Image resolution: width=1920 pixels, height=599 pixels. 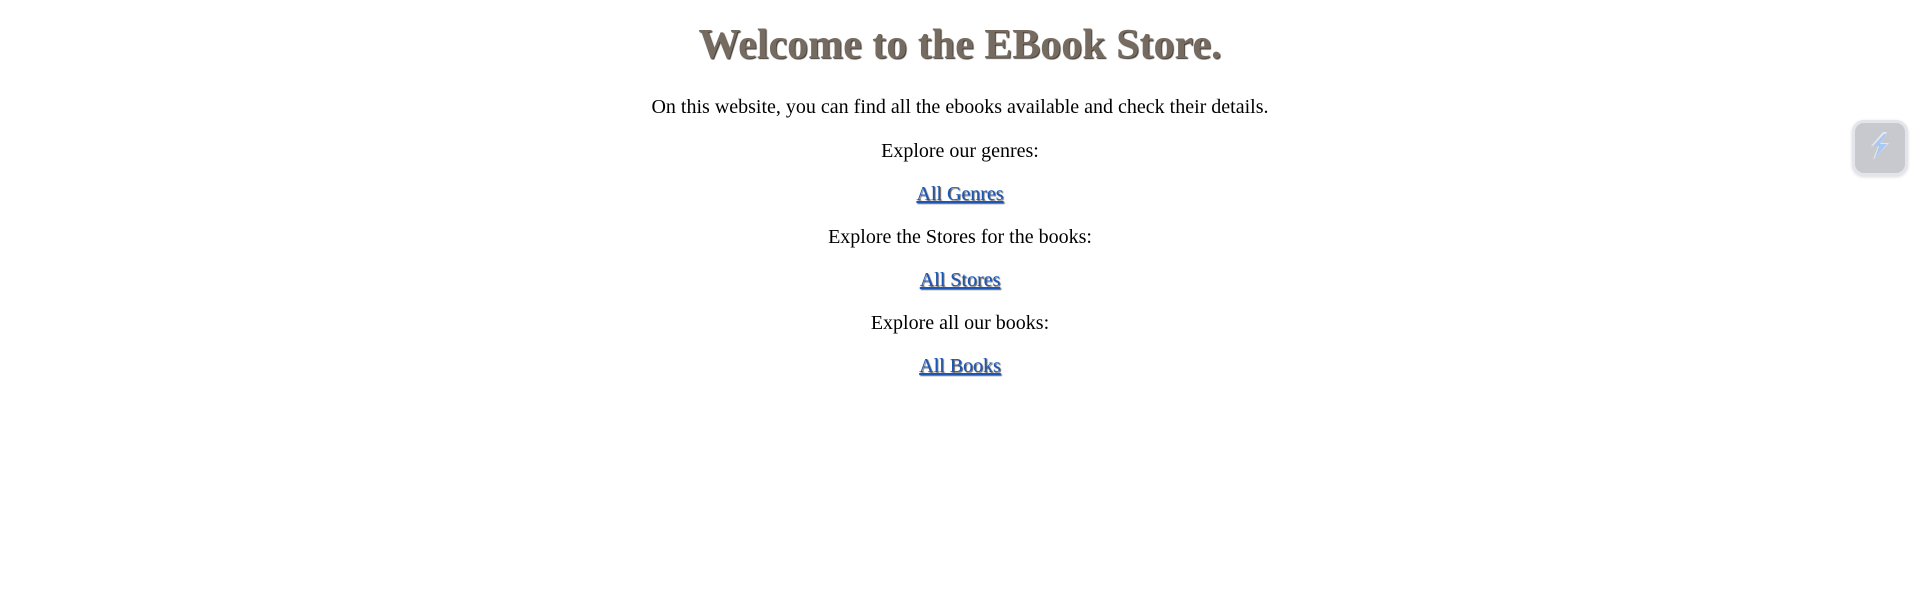 What do you see at coordinates (960, 45) in the screenshot?
I see `page-title: Welcome to the EBook Store.` at bounding box center [960, 45].